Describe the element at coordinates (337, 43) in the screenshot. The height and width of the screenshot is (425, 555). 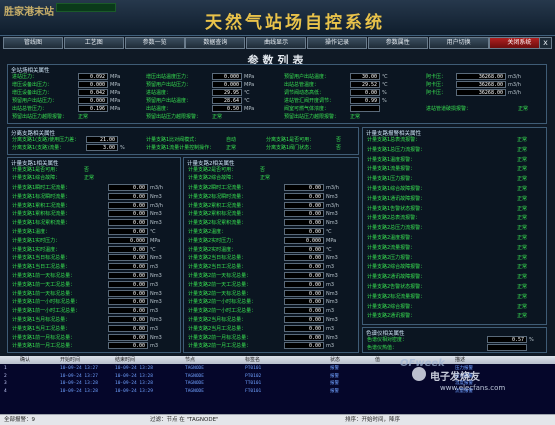
I see `nav-button-5: 操作记录` at that location.